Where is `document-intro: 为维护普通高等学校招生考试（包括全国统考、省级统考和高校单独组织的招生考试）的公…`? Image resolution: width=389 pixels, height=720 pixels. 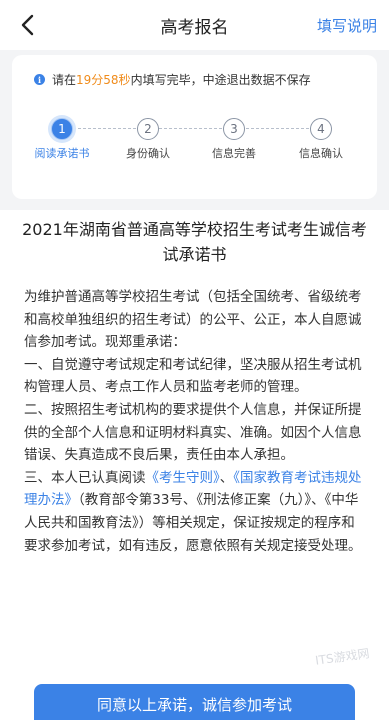 document-intro: 为维护普通高等学校招生考试（包括全国统考、省级统考和高校单独组织的招生考试）的公… is located at coordinates (193, 320).